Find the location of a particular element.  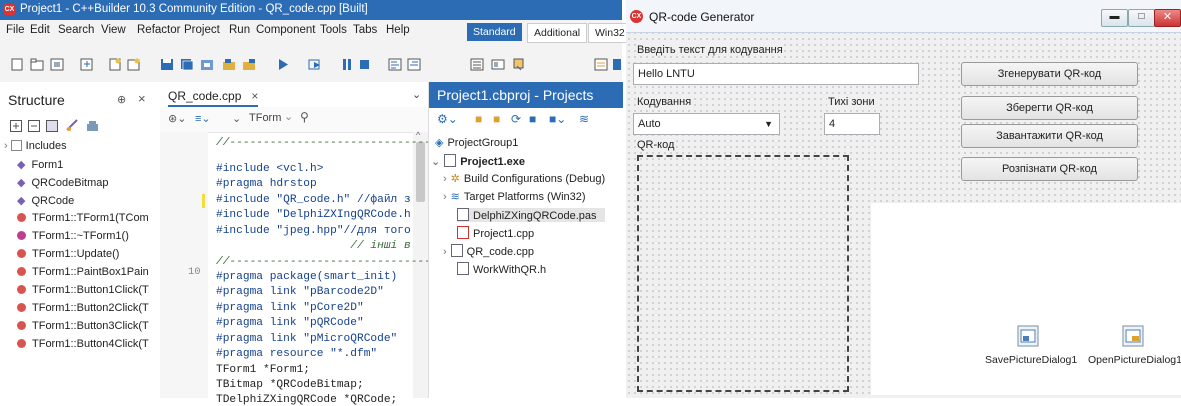

maximize-icon: □ is located at coordinates (1141, 18).